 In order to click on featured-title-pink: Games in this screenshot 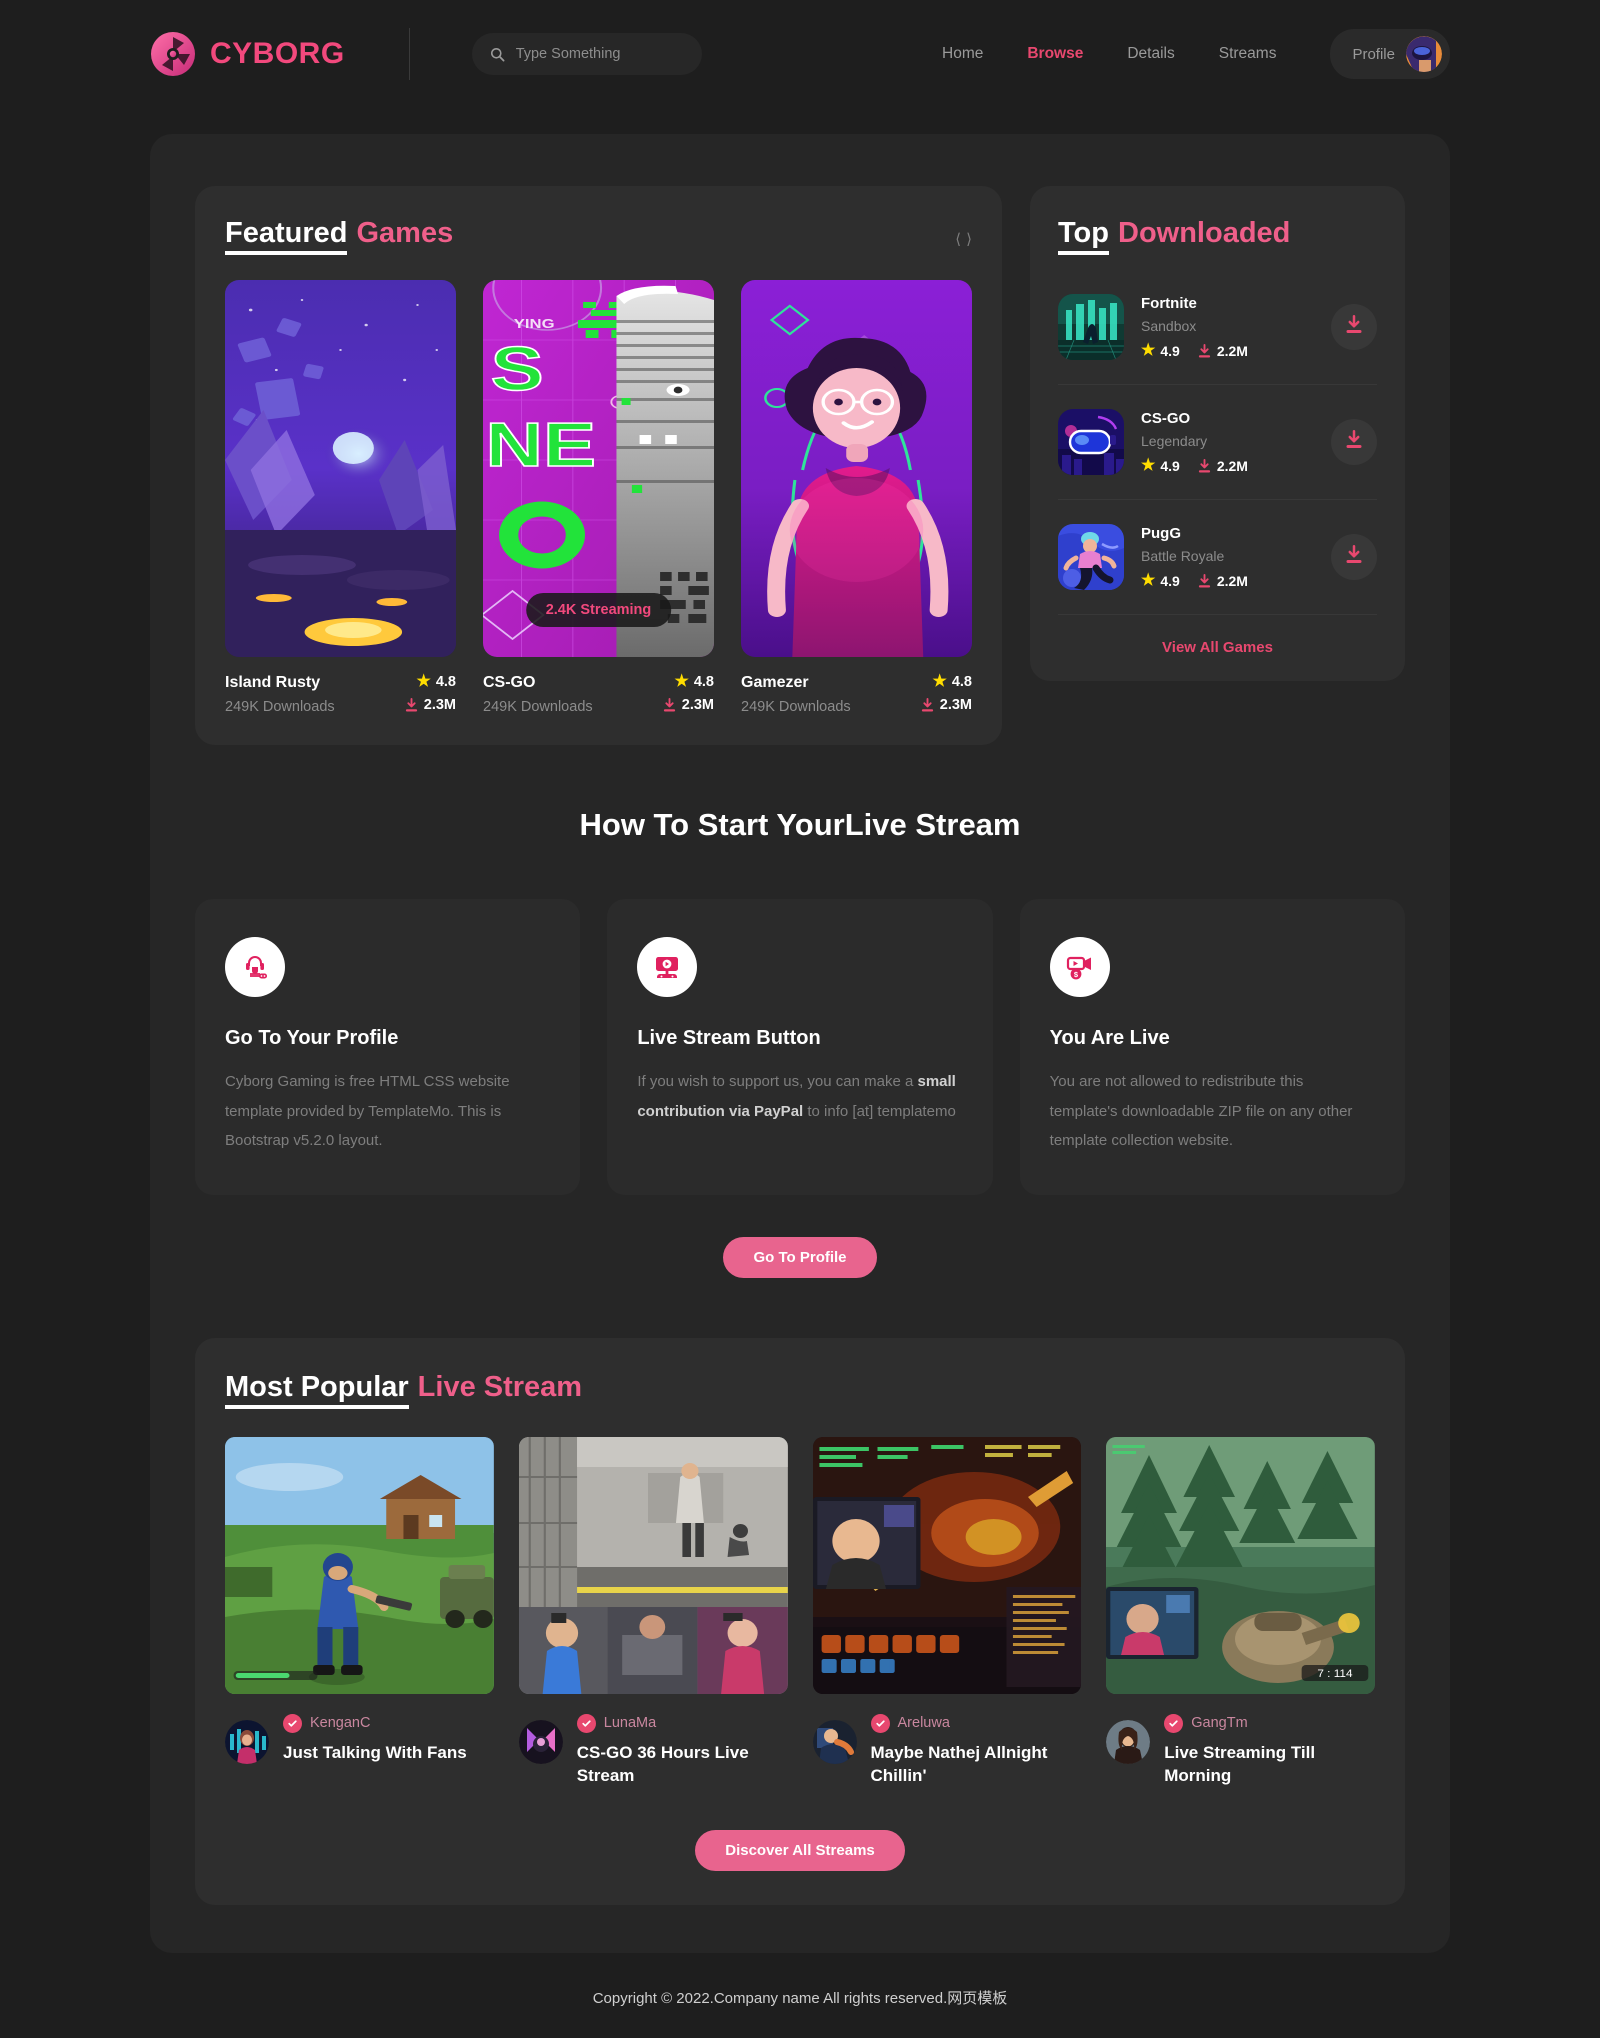, I will do `click(405, 233)`.